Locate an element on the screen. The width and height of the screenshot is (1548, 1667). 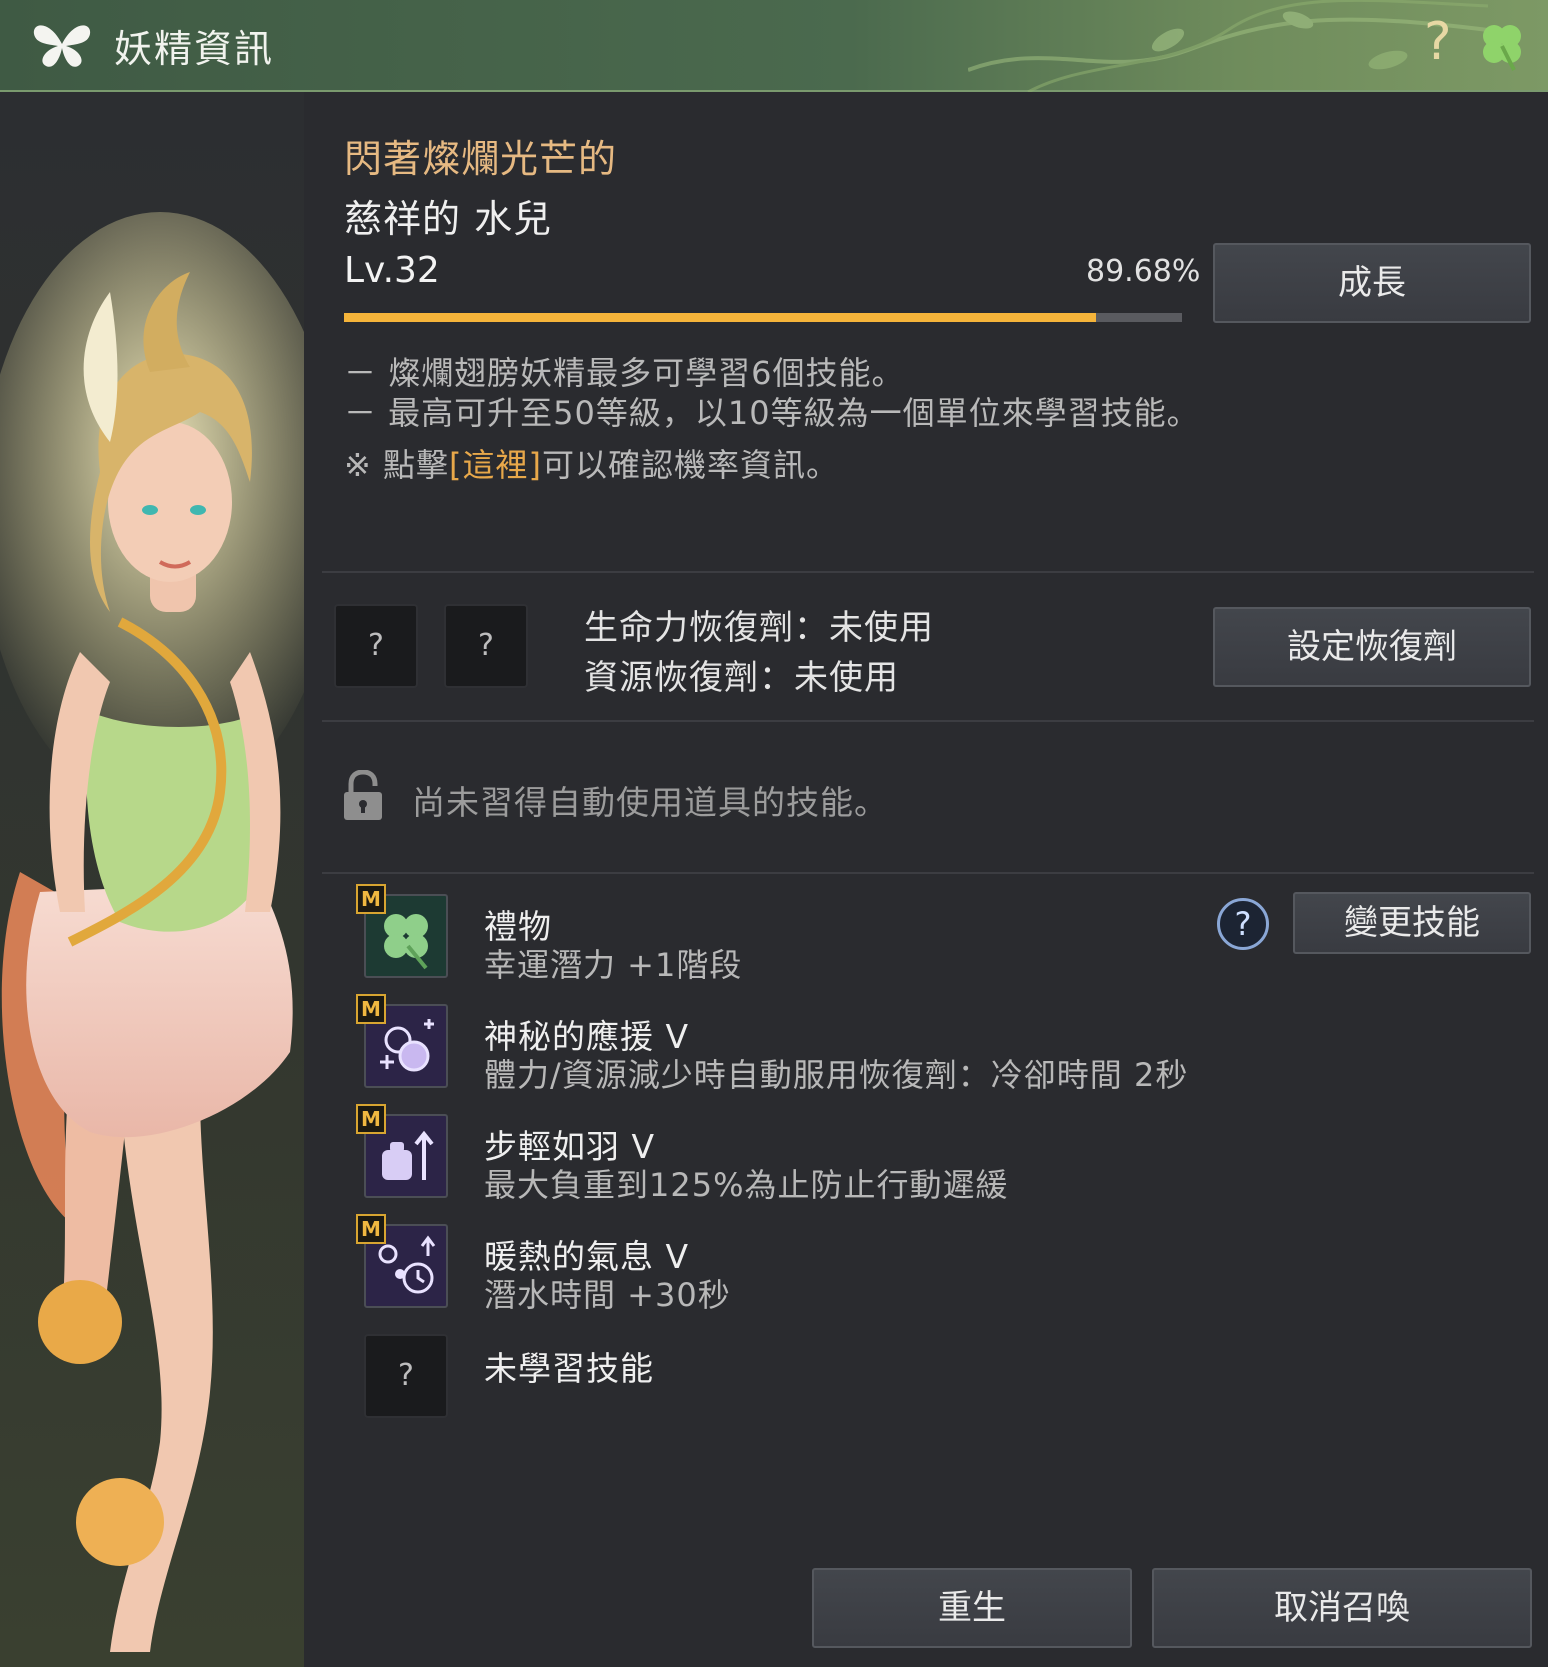
info-probability: ※ 點擊[這裡]可以確認機率資訊。 is located at coordinates (591, 463).